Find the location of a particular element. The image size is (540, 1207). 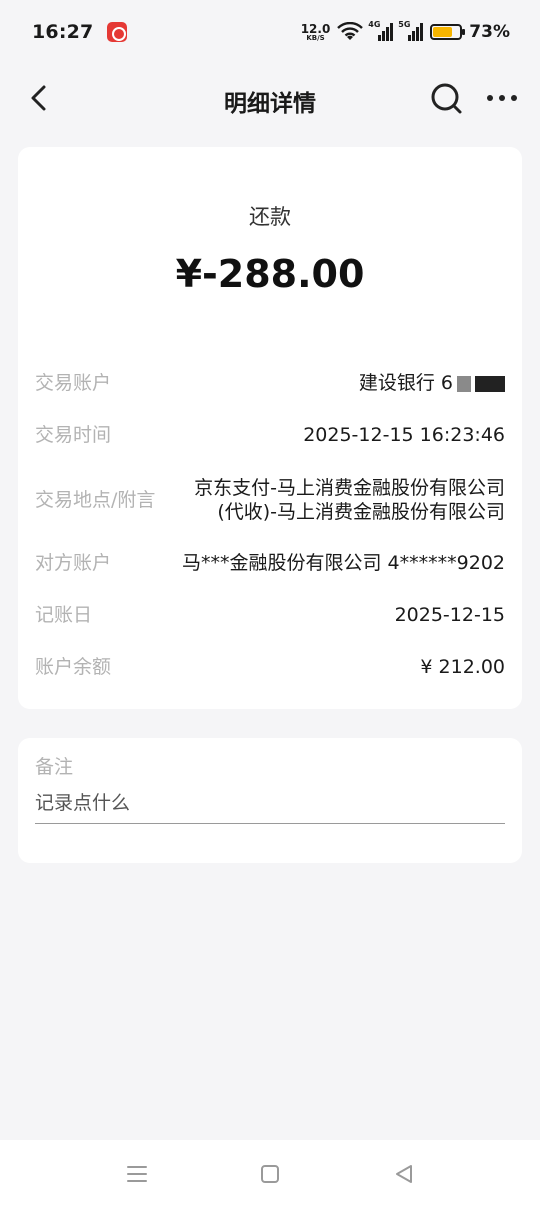

detail-label: 交易地点/附言 is located at coordinates (95, 500).